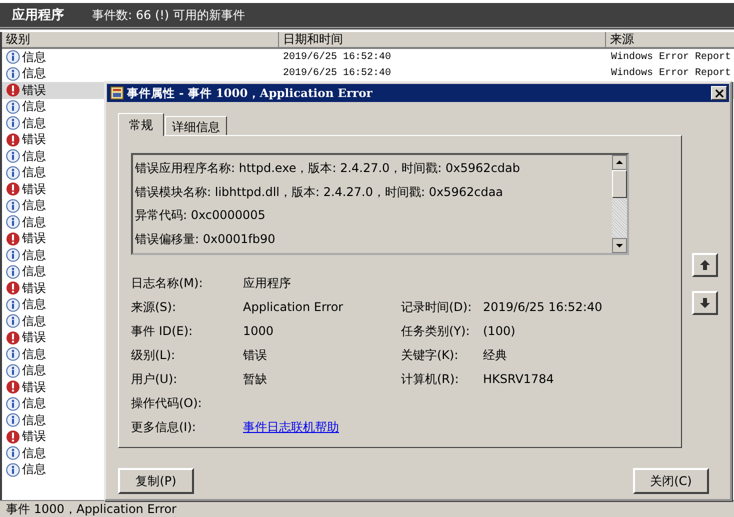 This screenshot has height=517, width=734. I want to click on field-label: 操作代码(O):, so click(167, 403).